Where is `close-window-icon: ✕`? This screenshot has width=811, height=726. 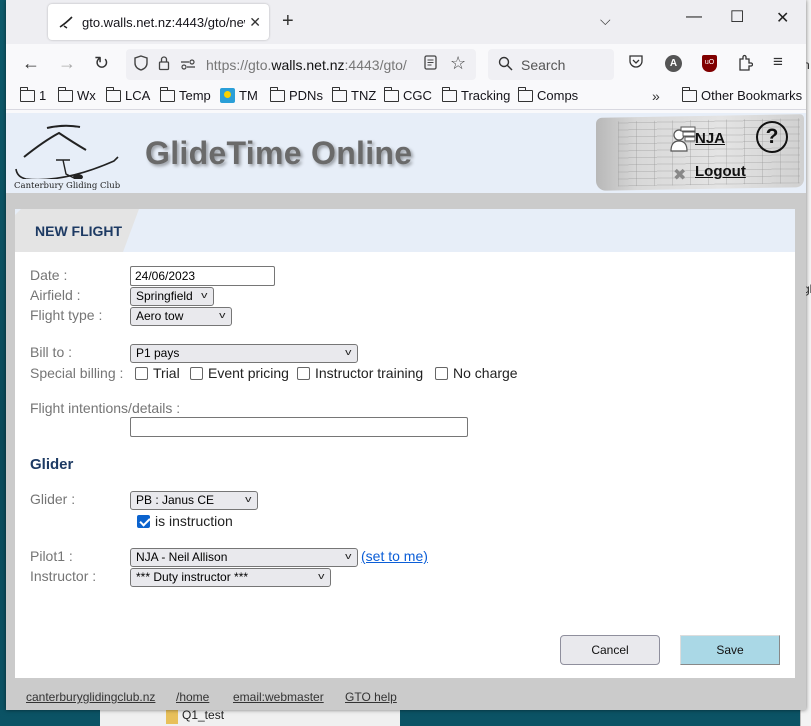 close-window-icon: ✕ is located at coordinates (782, 18).